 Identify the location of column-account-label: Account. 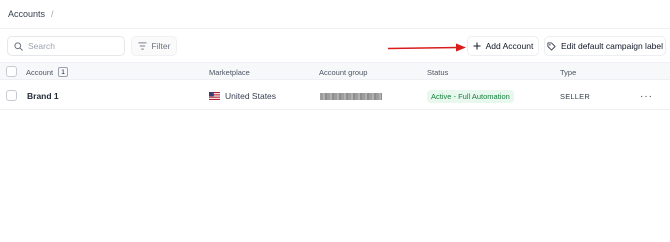
(40, 72).